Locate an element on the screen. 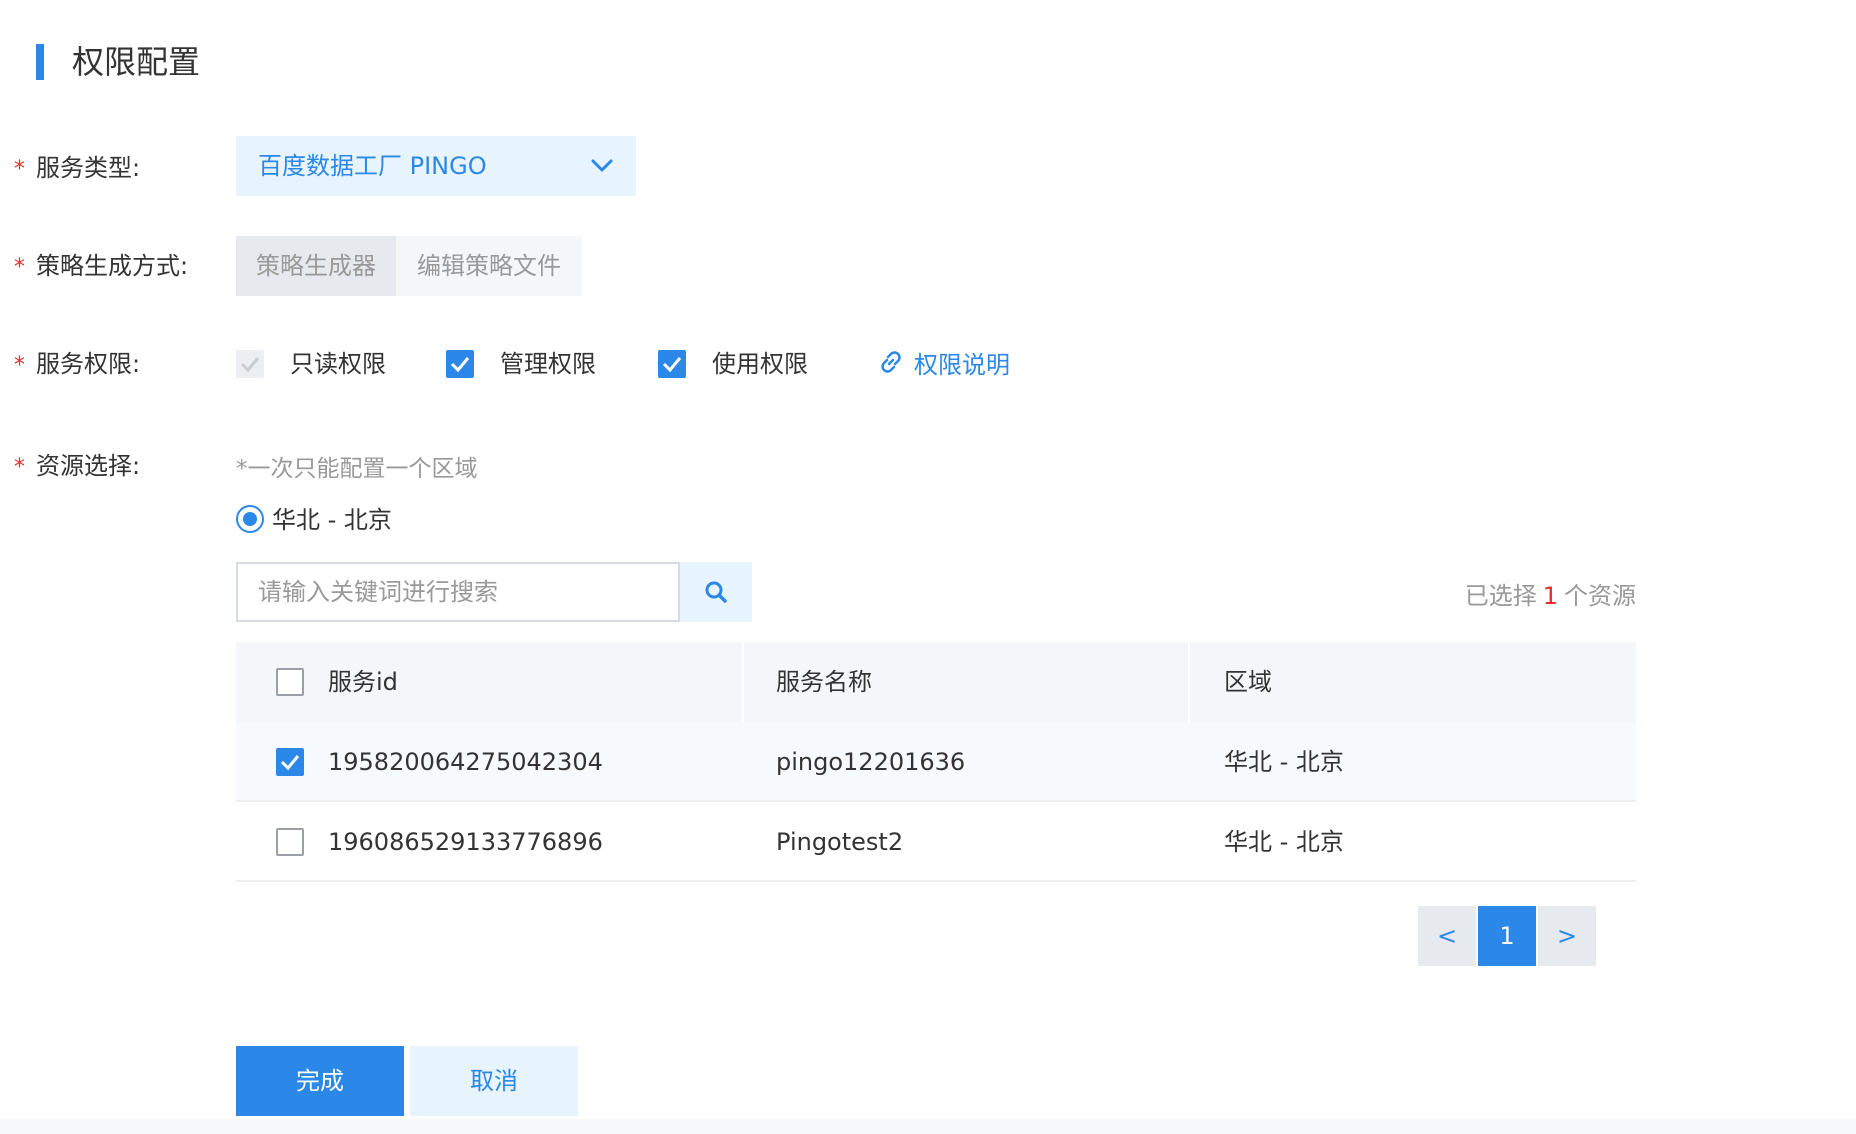 This screenshot has height=1134, width=1856. table-row: 196086529133776896 Pingotest2 华北 - 北京 is located at coordinates (936, 842).